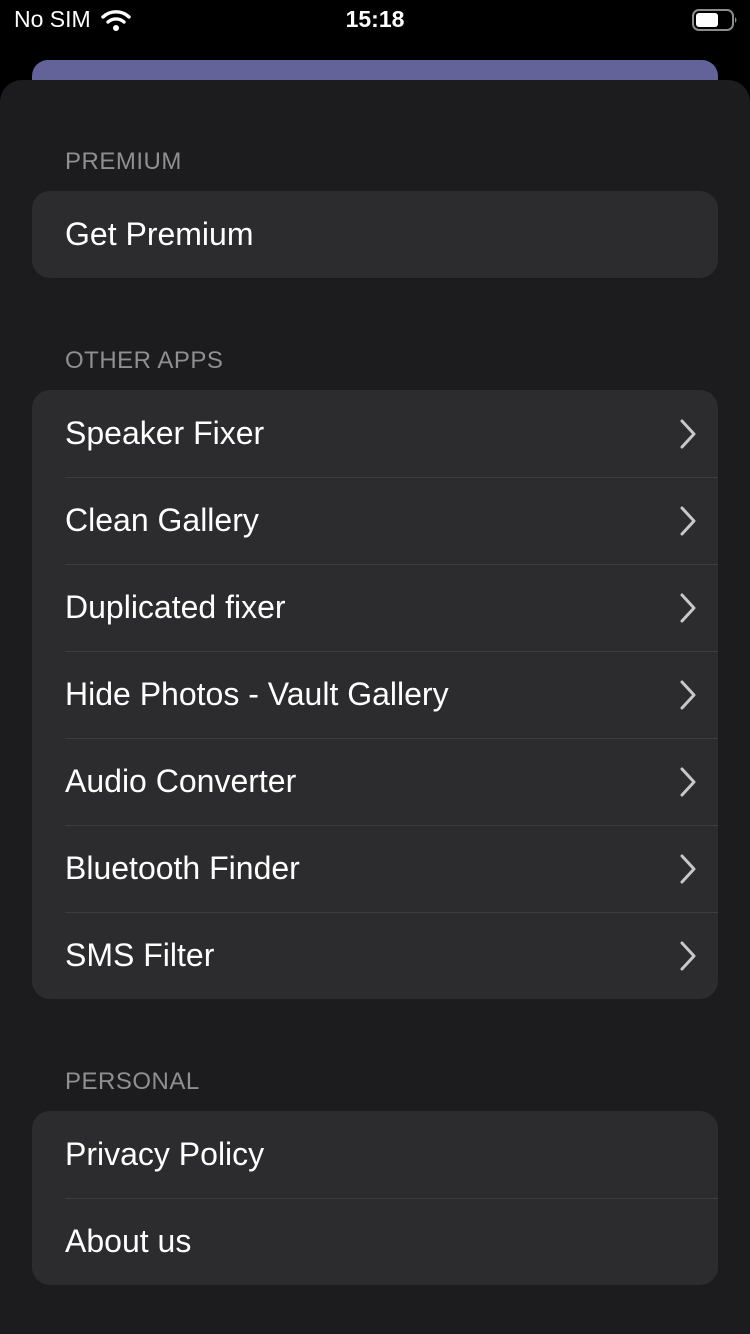 This screenshot has height=1334, width=750. What do you see at coordinates (375, 1154) in the screenshot?
I see `privacy-policy-row: Privacy Policy` at bounding box center [375, 1154].